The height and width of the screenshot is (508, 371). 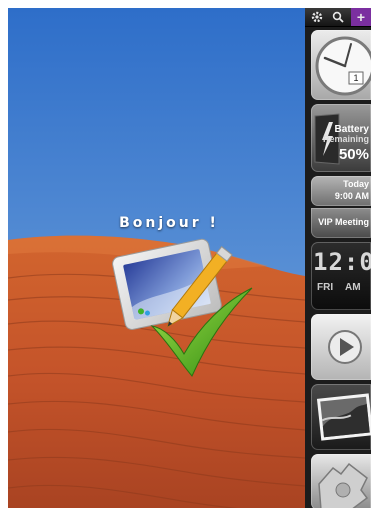 I want to click on slideshow-gadget, so click(x=341, y=417).